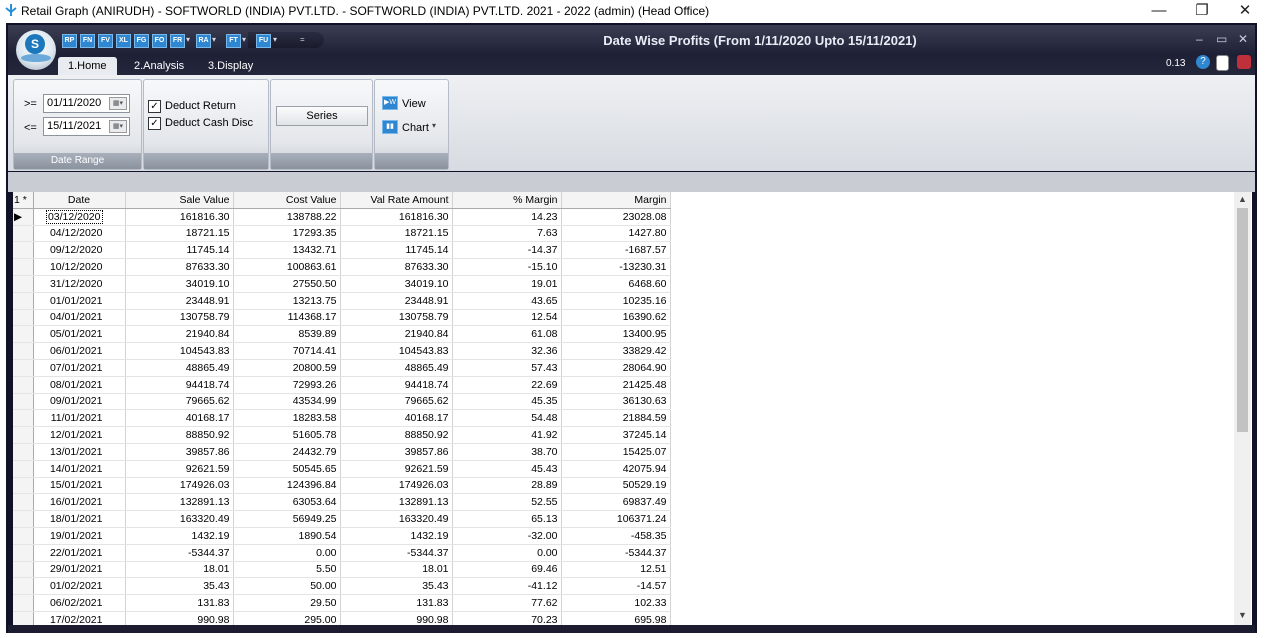 This screenshot has height=638, width=1268. What do you see at coordinates (616, 418) in the screenshot?
I see `cell-margin: 21884.59` at bounding box center [616, 418].